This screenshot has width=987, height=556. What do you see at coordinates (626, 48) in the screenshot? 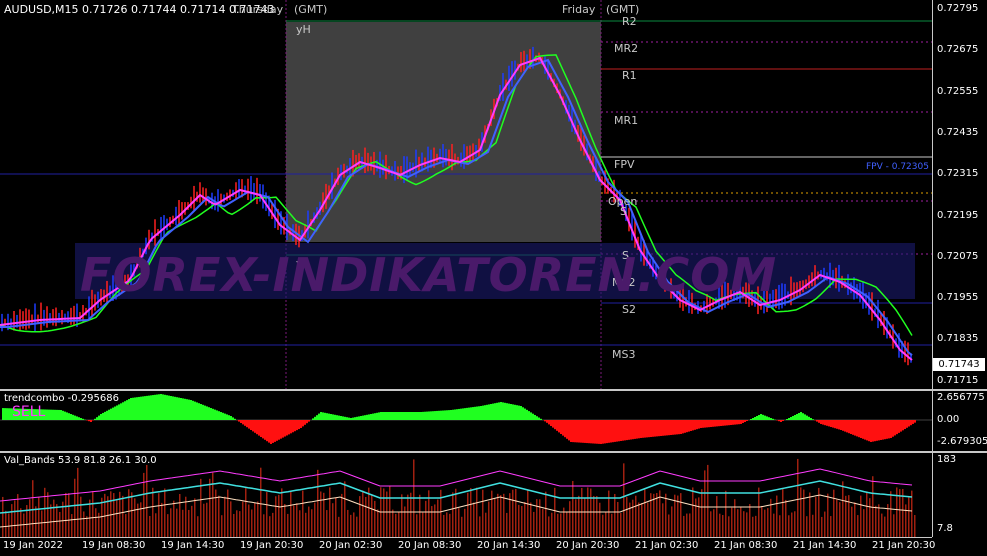
I see `mr2-label: MR2` at bounding box center [626, 48].